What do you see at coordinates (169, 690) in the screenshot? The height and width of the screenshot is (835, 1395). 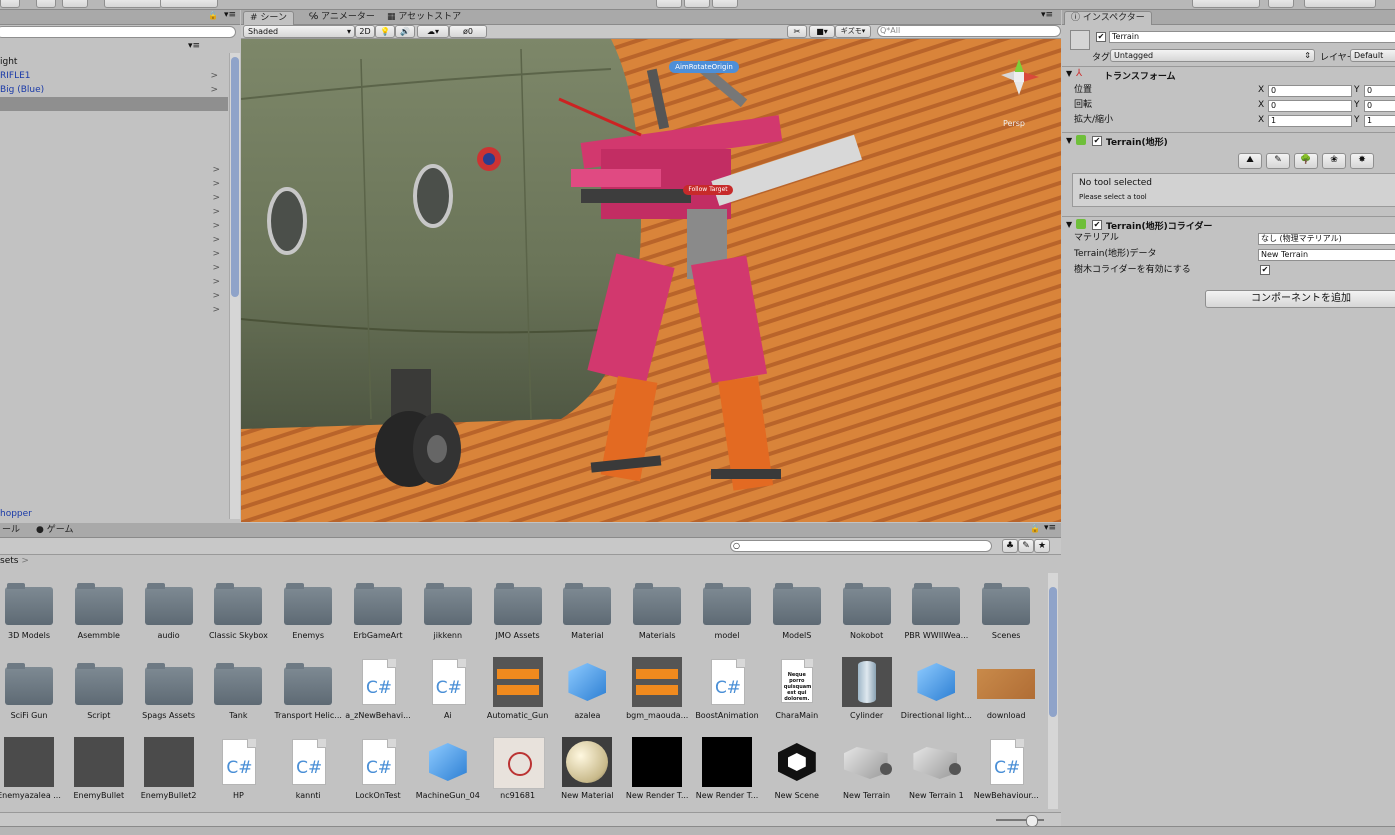 I see `asset-item: Spags Assets` at bounding box center [169, 690].